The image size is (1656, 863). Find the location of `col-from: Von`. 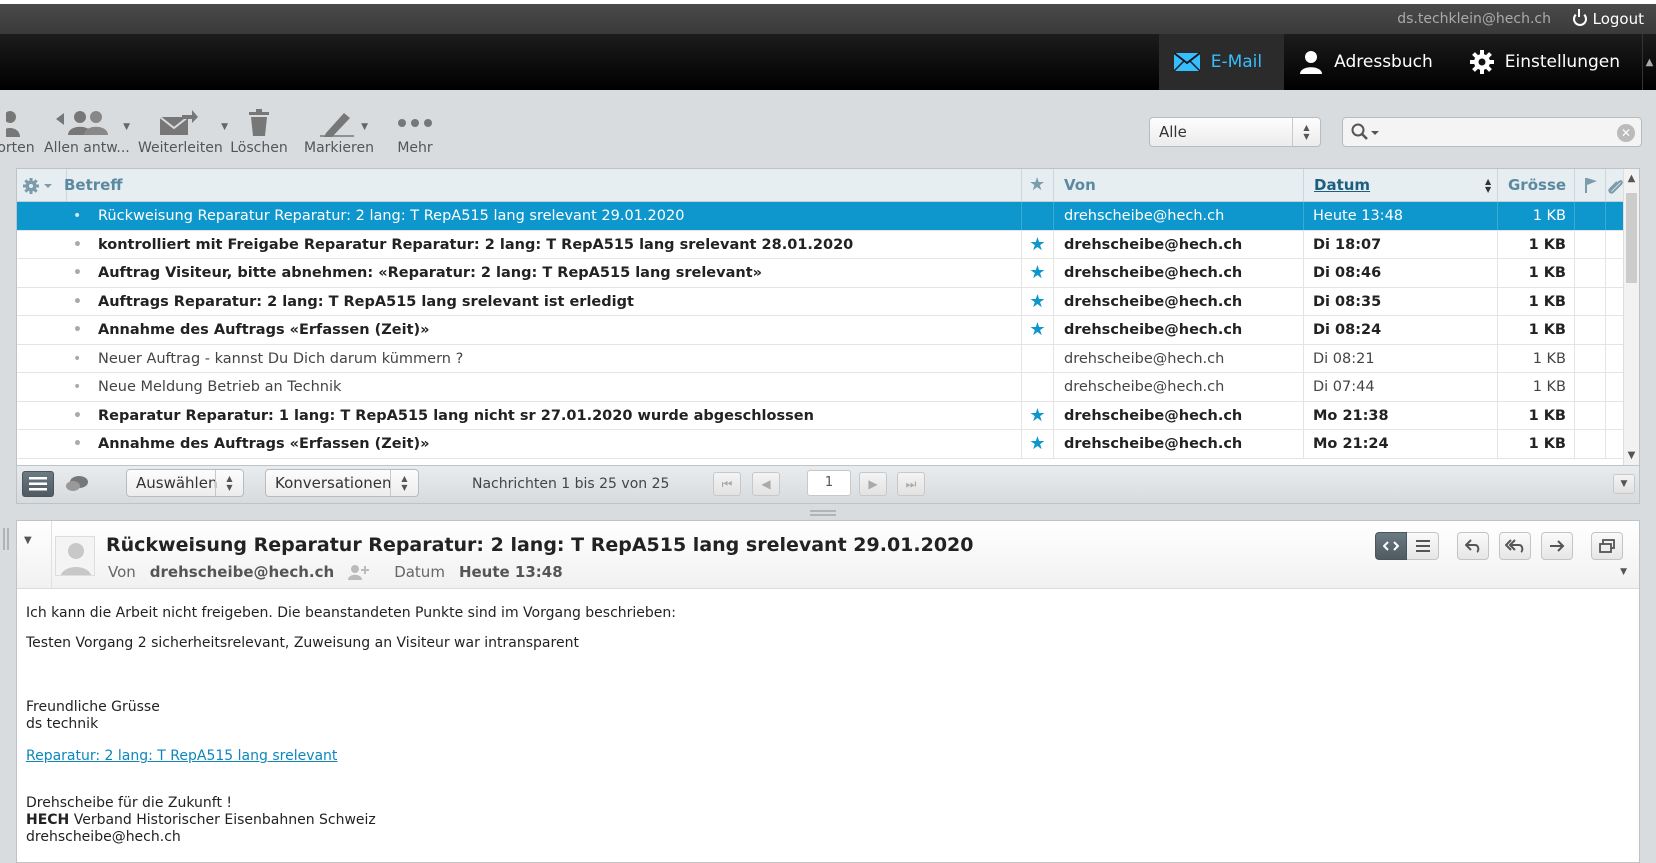

col-from: Von is located at coordinates (1179, 185).